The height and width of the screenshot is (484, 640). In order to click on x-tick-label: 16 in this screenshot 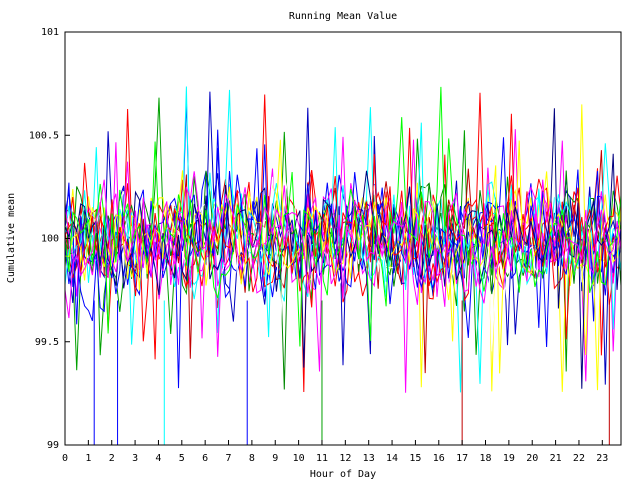, I will do `click(439, 458)`.